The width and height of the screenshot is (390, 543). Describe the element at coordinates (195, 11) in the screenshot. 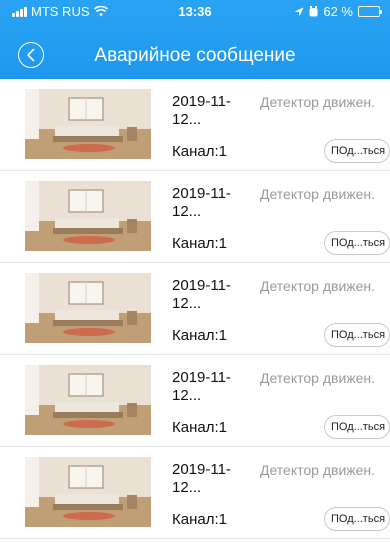

I see `status-bar: MTS RUS 13:36 62 %` at that location.